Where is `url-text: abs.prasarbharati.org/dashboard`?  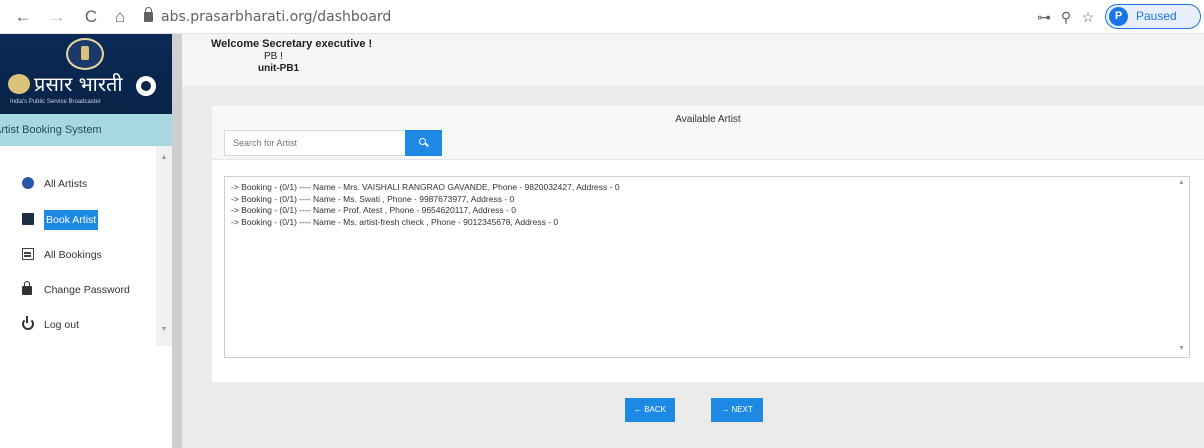
url-text: abs.prasarbharati.org/dashboard is located at coordinates (276, 17).